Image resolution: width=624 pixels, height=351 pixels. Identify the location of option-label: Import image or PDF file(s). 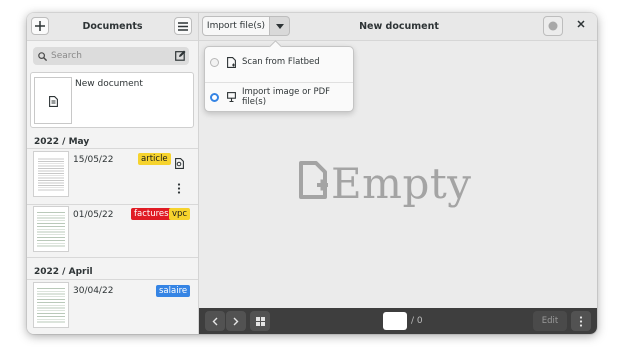
(286, 97).